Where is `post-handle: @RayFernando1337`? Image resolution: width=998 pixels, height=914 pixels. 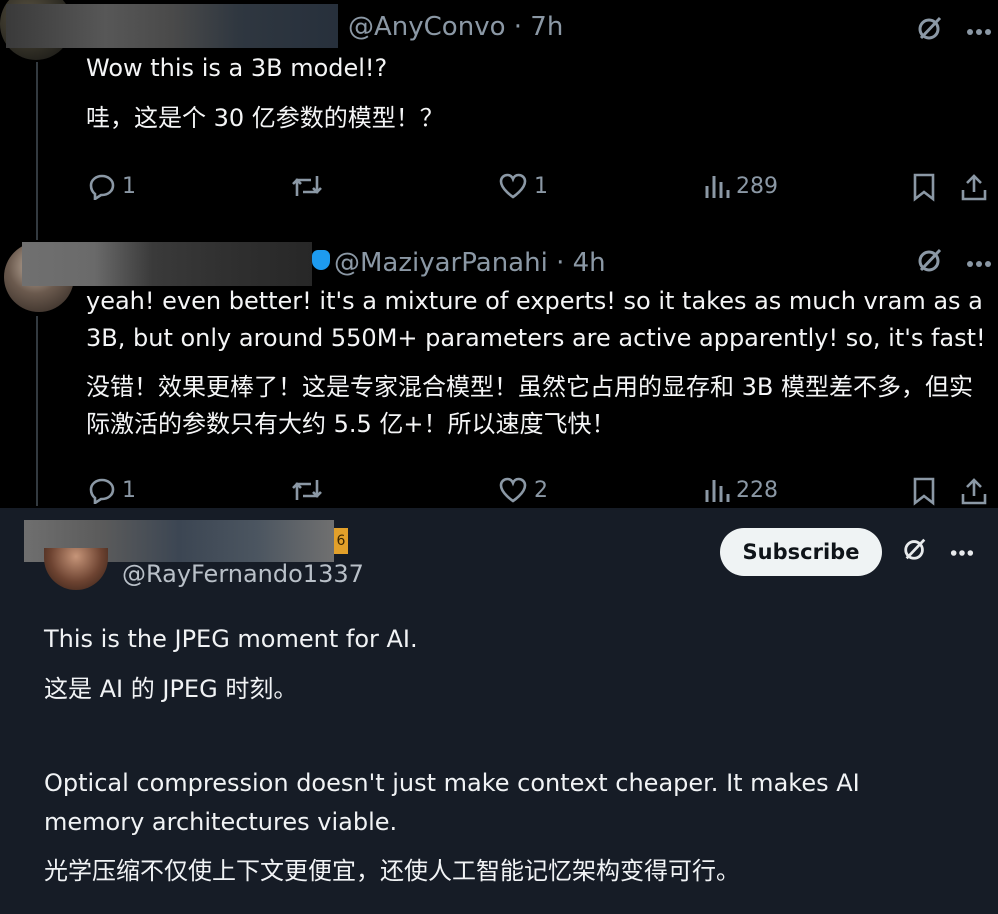 post-handle: @RayFernando1337 is located at coordinates (243, 574).